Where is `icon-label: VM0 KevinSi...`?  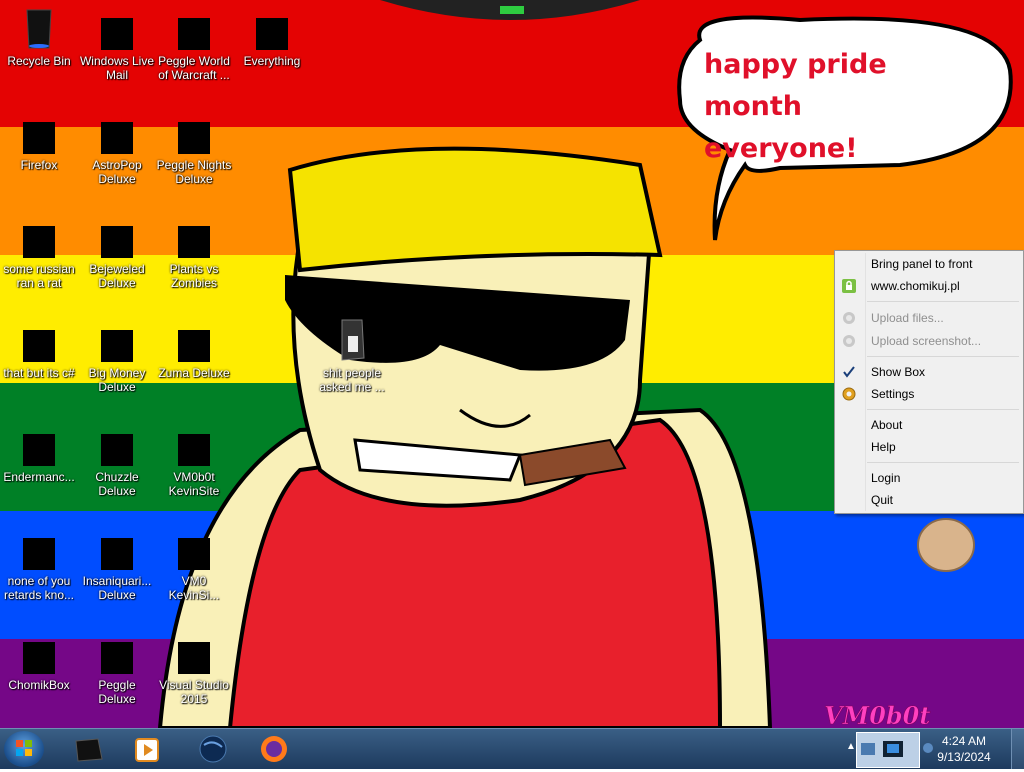
icon-label: VM0 KevinSi... is located at coordinates (194, 588).